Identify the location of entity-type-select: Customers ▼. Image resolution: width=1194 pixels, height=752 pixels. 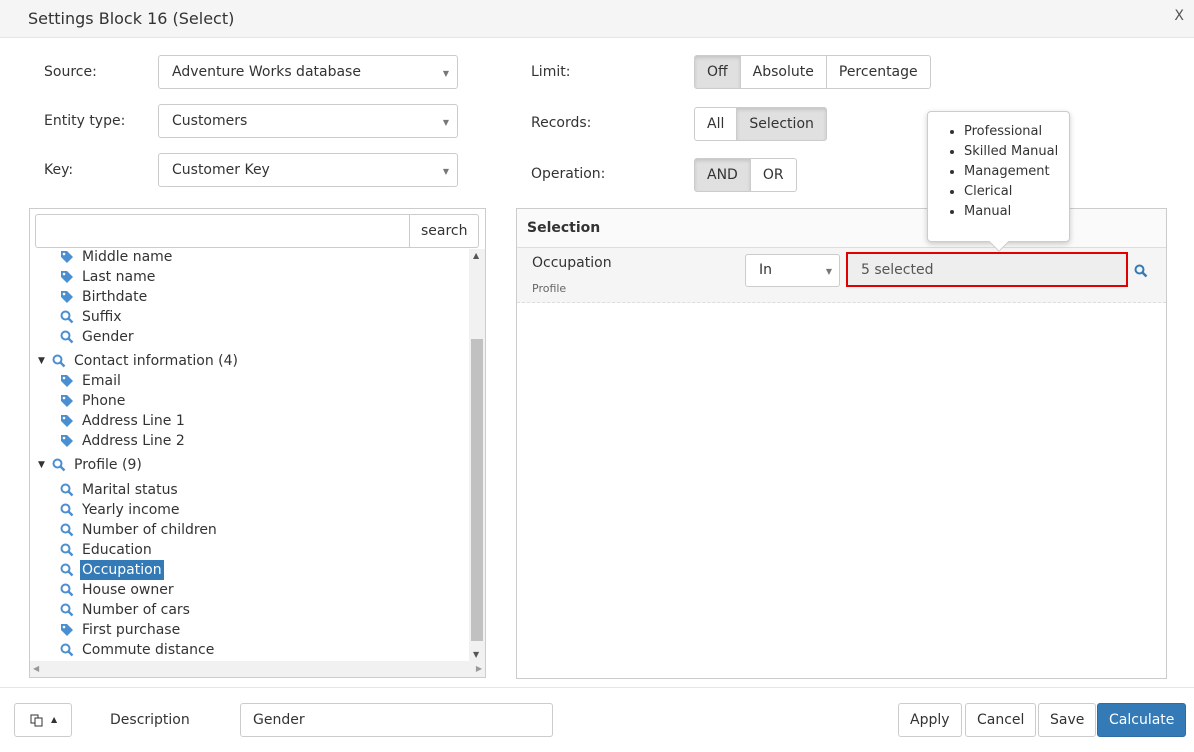
(308, 121).